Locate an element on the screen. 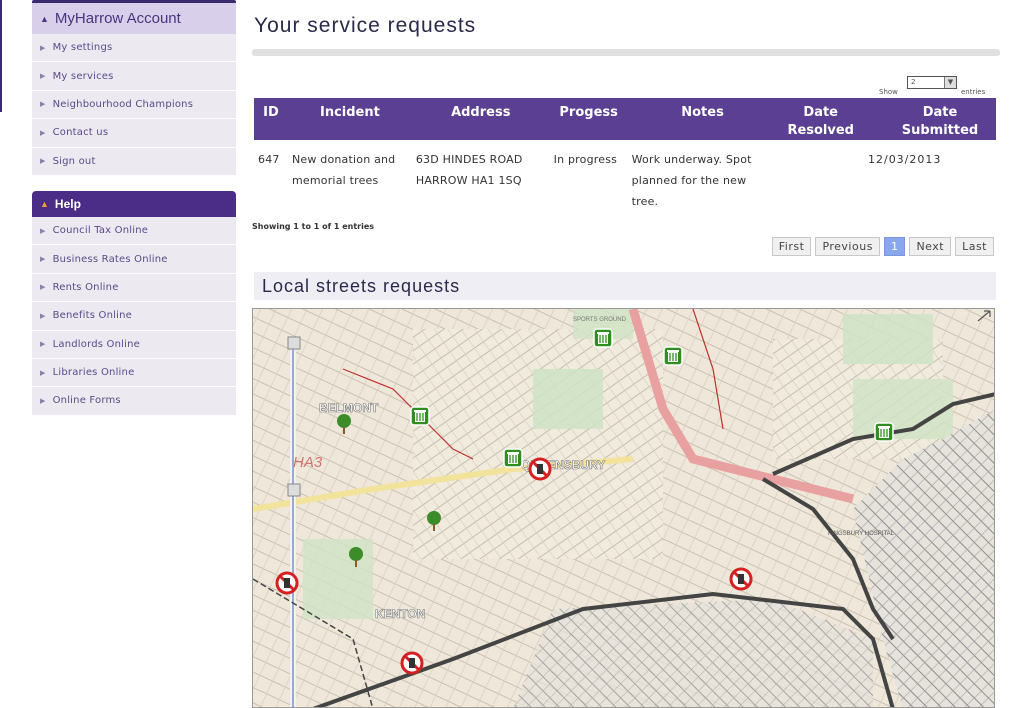 This screenshot has width=1023, height=708. map-label-sports-ground: SPORTS GROUND is located at coordinates (600, 320).